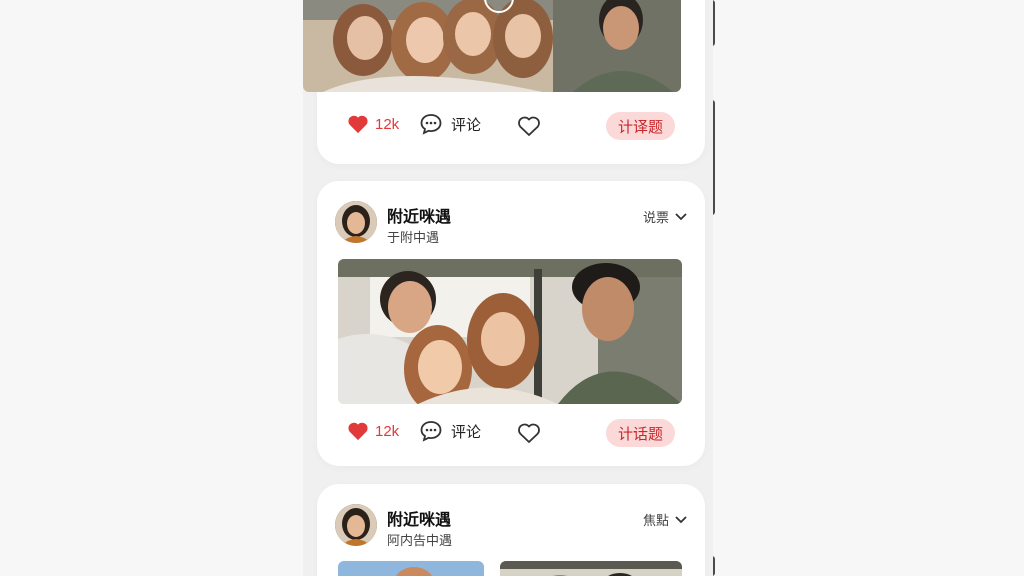 Image resolution: width=1024 pixels, height=576 pixels. I want to click on post-card: 附近咪遇 阿内告中遇 焦點, so click(511, 530).